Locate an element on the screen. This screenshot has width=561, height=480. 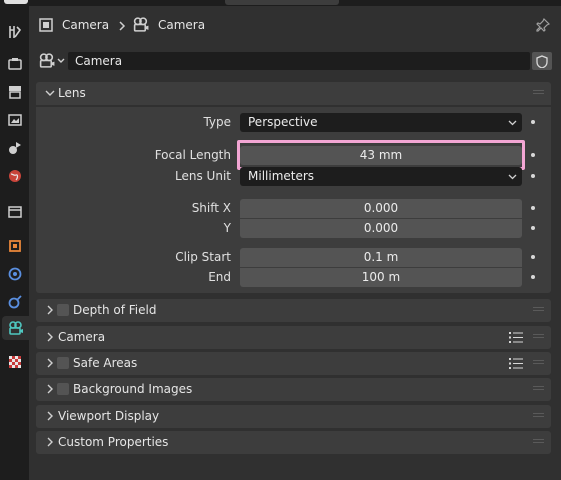
depth-of-field-checkbox is located at coordinates (63, 310).